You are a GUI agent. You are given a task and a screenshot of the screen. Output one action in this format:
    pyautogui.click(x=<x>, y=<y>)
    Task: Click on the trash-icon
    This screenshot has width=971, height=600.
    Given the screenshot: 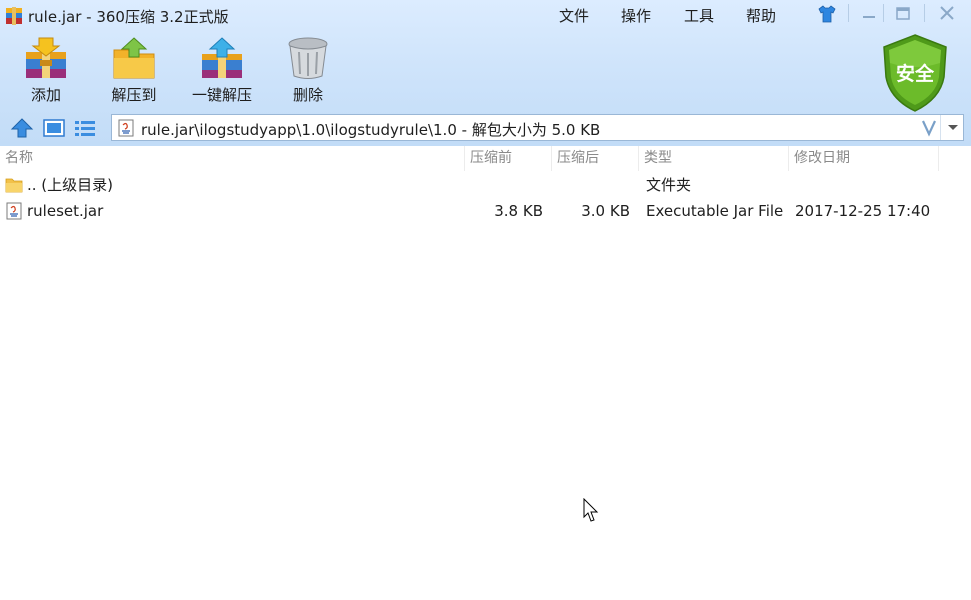 What is the action you would take?
    pyautogui.click(x=308, y=58)
    